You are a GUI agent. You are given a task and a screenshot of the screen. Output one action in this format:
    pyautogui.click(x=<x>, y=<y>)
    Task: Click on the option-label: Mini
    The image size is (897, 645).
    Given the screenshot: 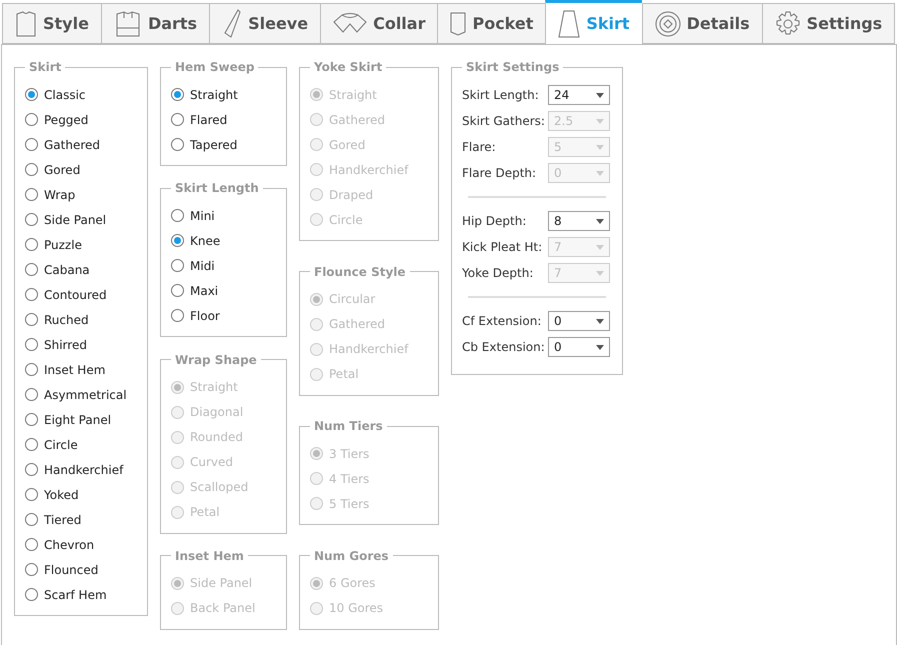 What is the action you would take?
    pyautogui.click(x=202, y=215)
    